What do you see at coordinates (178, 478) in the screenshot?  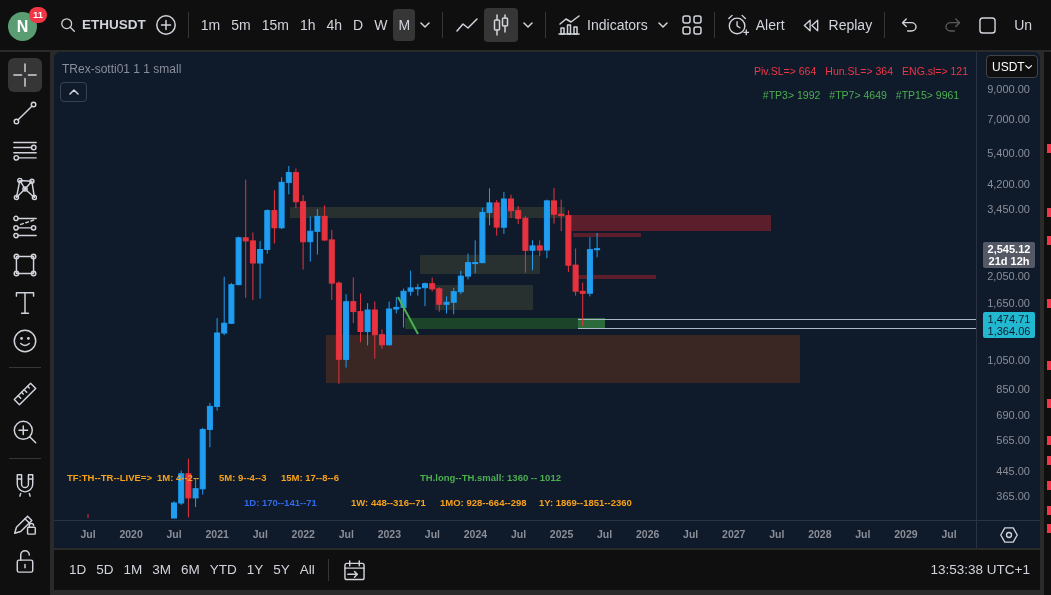 I see `signal-text: 1M: 4--2--` at bounding box center [178, 478].